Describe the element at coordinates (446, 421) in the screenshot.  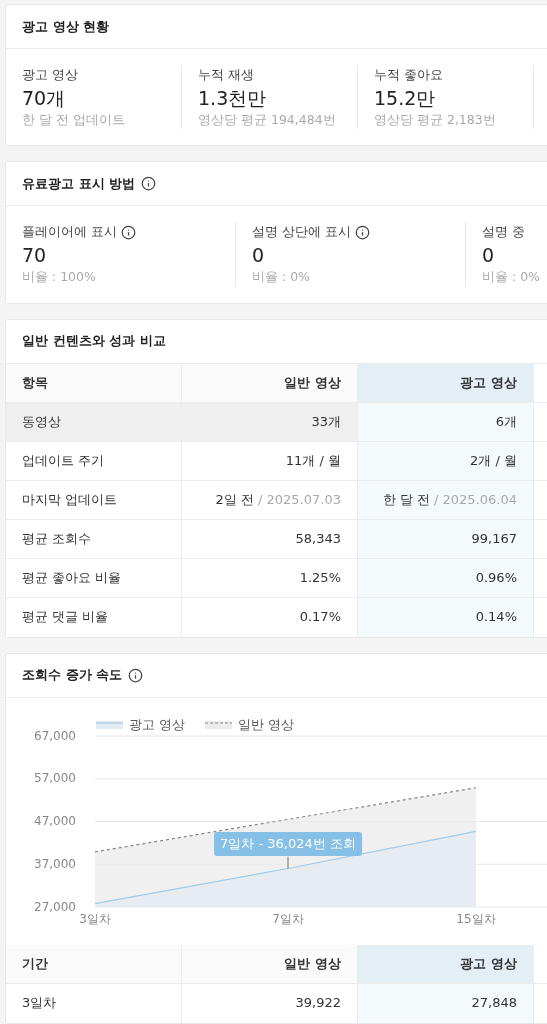
I see `table-cell: 6개` at that location.